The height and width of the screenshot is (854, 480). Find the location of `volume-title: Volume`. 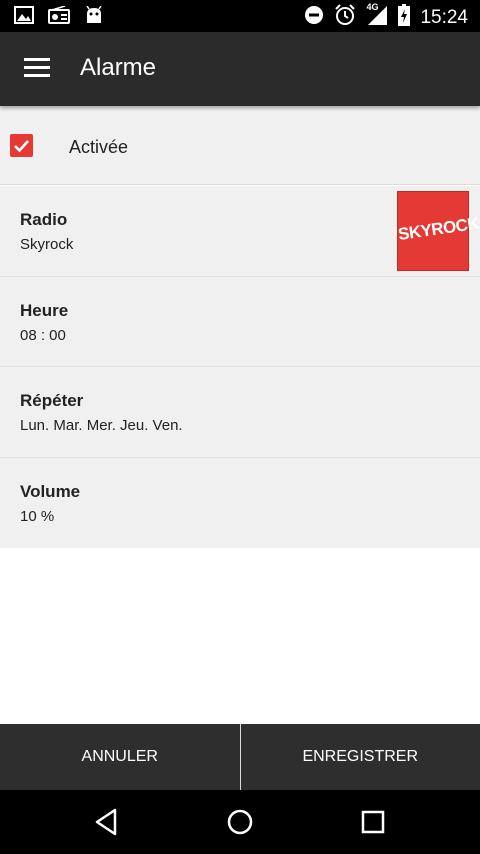

volume-title: Volume is located at coordinates (50, 491).